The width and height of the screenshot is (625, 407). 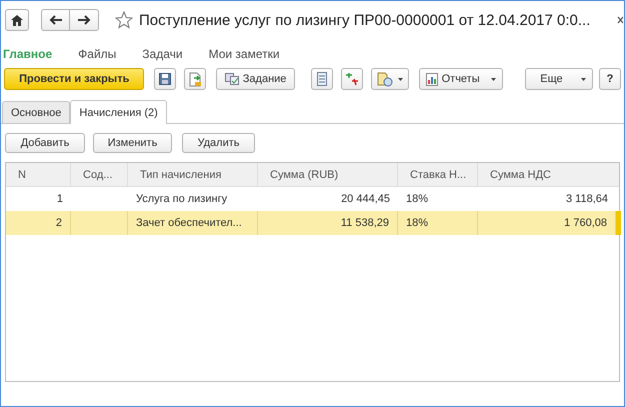 I want to click on post-and-close-button: Провести и закрыть, so click(x=74, y=79).